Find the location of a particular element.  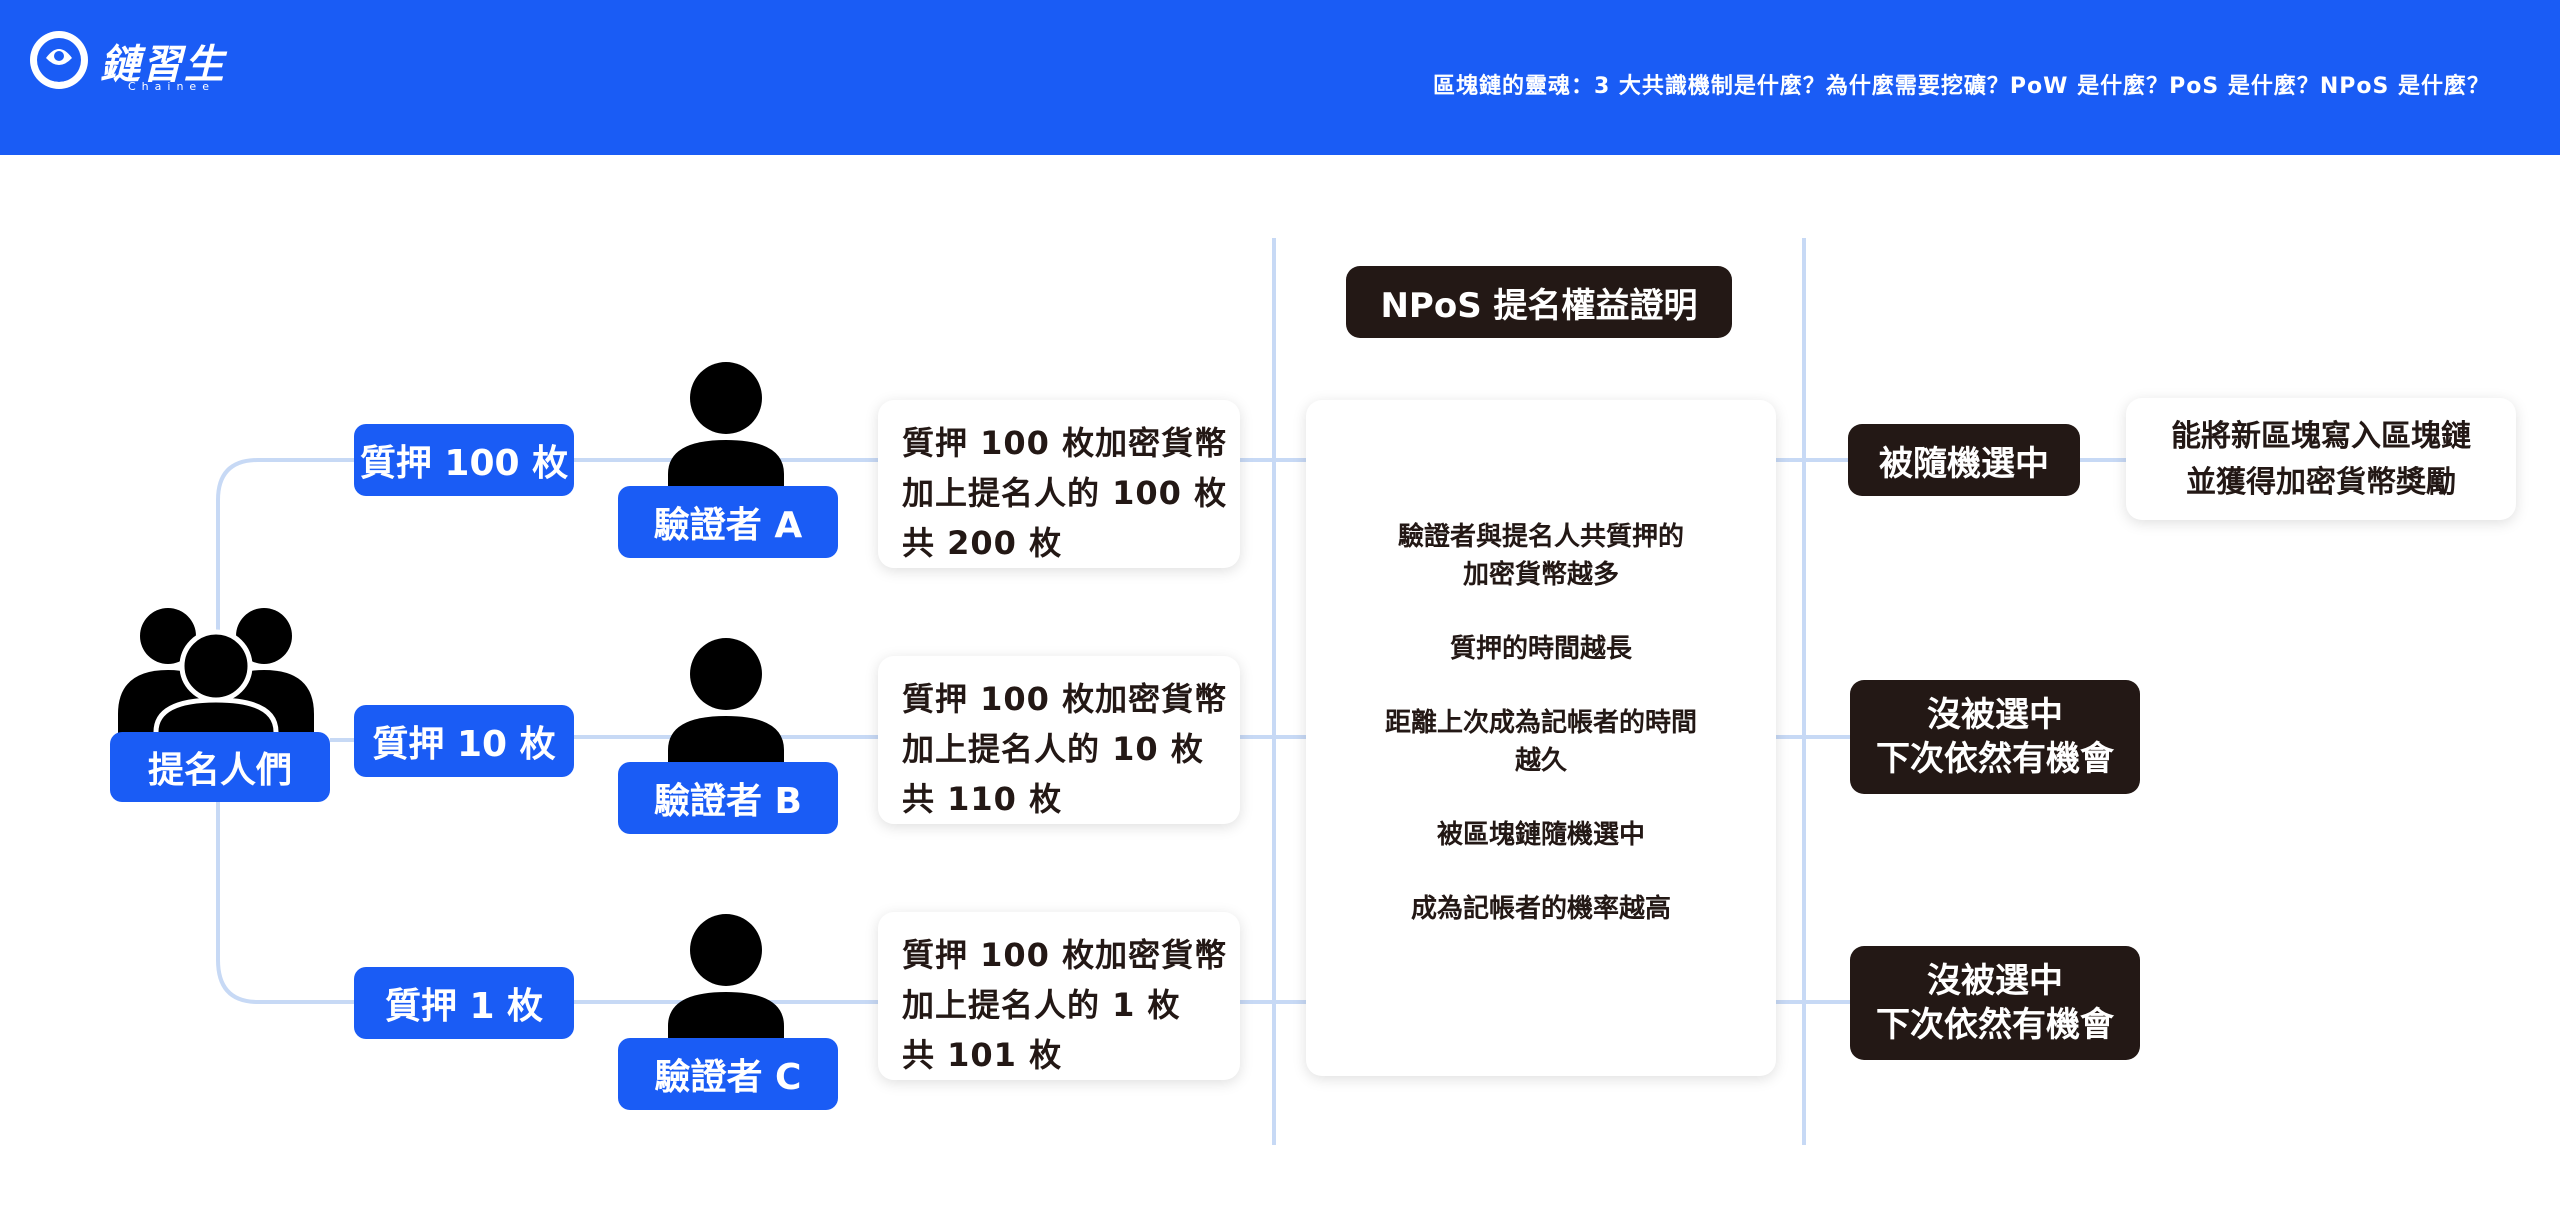

selected-badge: 被隨機選中 is located at coordinates (1964, 460).